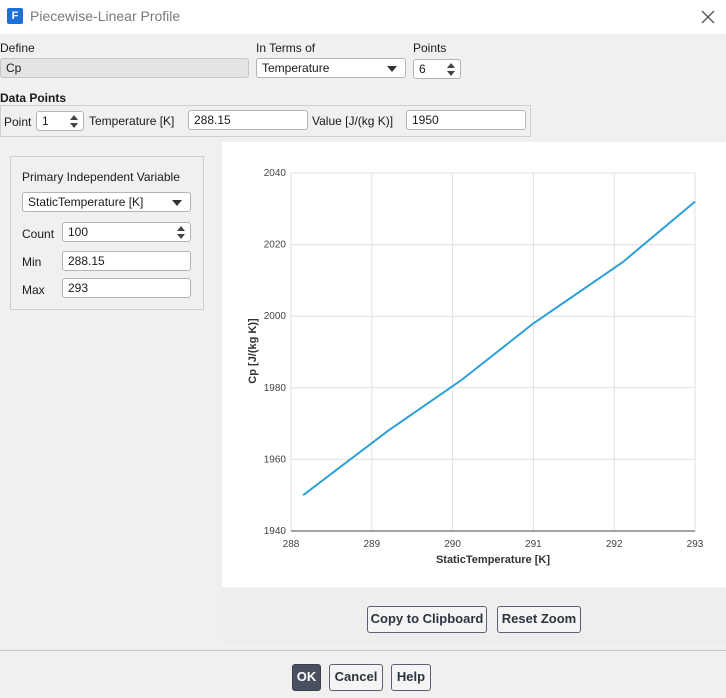  Describe the element at coordinates (45, 121) in the screenshot. I see `point-value: 1` at that location.